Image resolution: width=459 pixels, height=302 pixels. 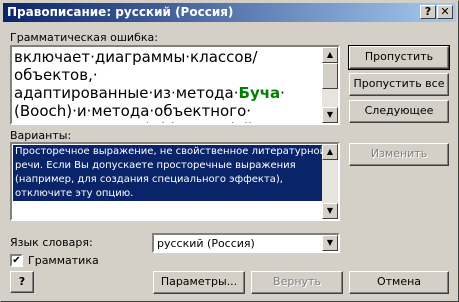 I want to click on variants-scrollbar: ▲ ▼, so click(x=330, y=181).